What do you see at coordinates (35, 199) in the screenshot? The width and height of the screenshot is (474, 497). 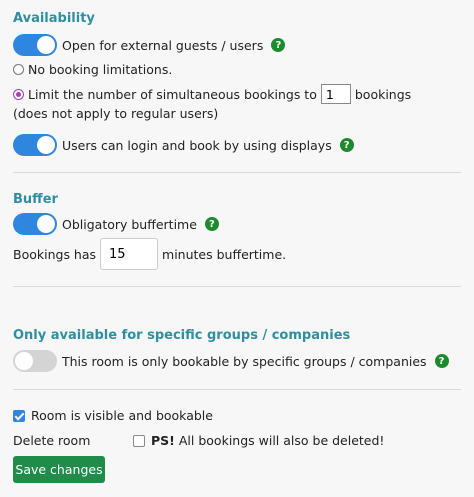 I see `buffer-title: Buffer` at bounding box center [35, 199].